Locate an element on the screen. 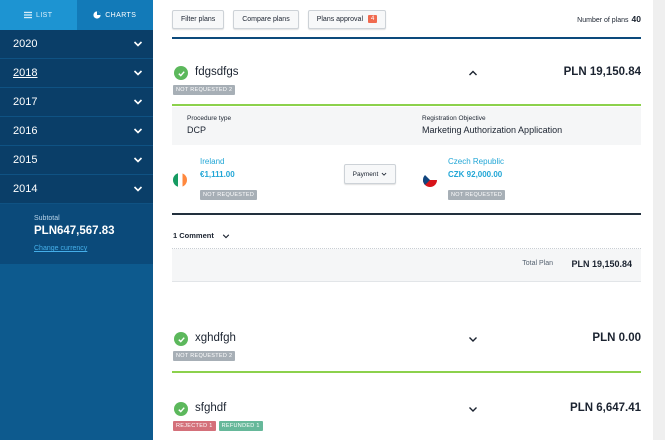 This screenshot has height=440, width=665. comments-toggle: 1 Comment is located at coordinates (201, 235).